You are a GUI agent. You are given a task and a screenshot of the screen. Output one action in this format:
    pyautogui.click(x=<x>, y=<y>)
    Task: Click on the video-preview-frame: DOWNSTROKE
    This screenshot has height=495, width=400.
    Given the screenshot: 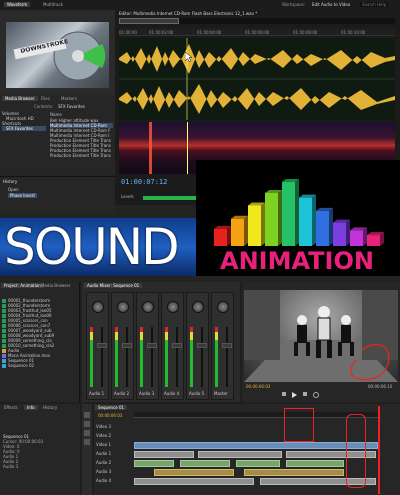 What is the action you would take?
    pyautogui.click(x=57, y=55)
    